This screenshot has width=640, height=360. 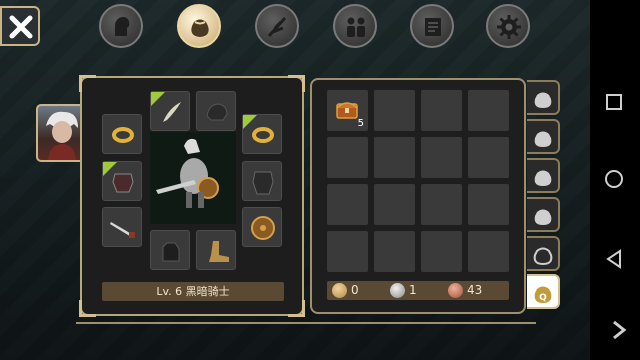 I want to click on back-icon, so click(x=614, y=259).